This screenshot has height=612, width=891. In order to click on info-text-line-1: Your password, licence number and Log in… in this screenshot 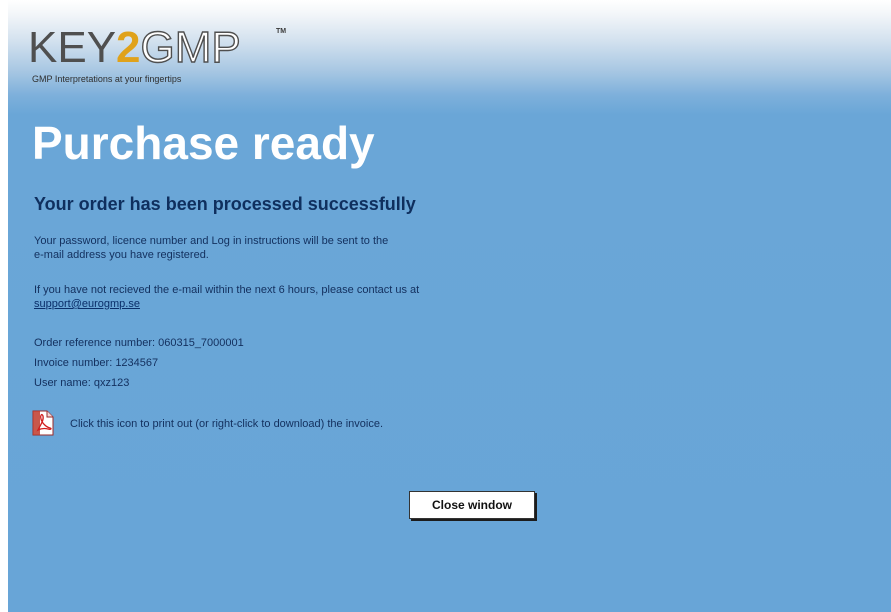, I will do `click(211, 241)`.